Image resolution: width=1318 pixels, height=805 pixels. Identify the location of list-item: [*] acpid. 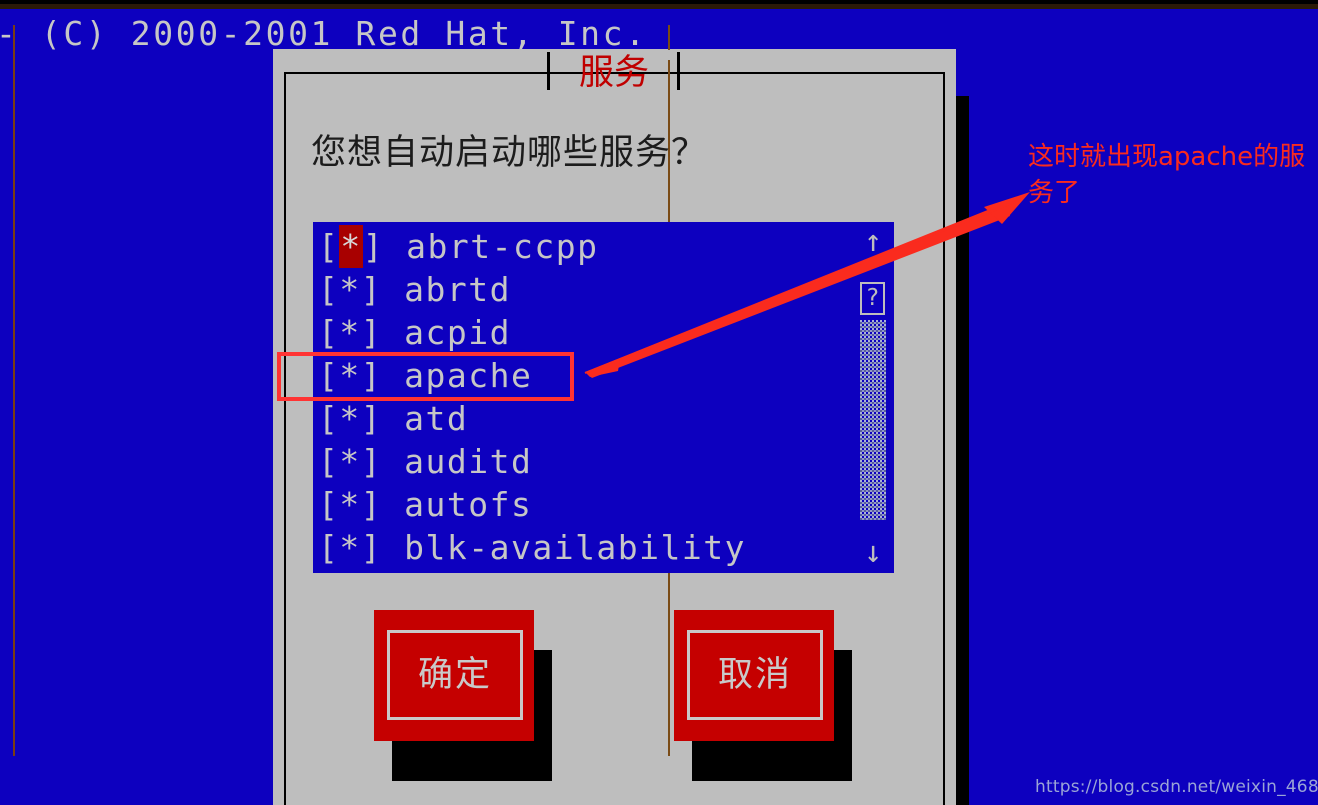
(583, 332).